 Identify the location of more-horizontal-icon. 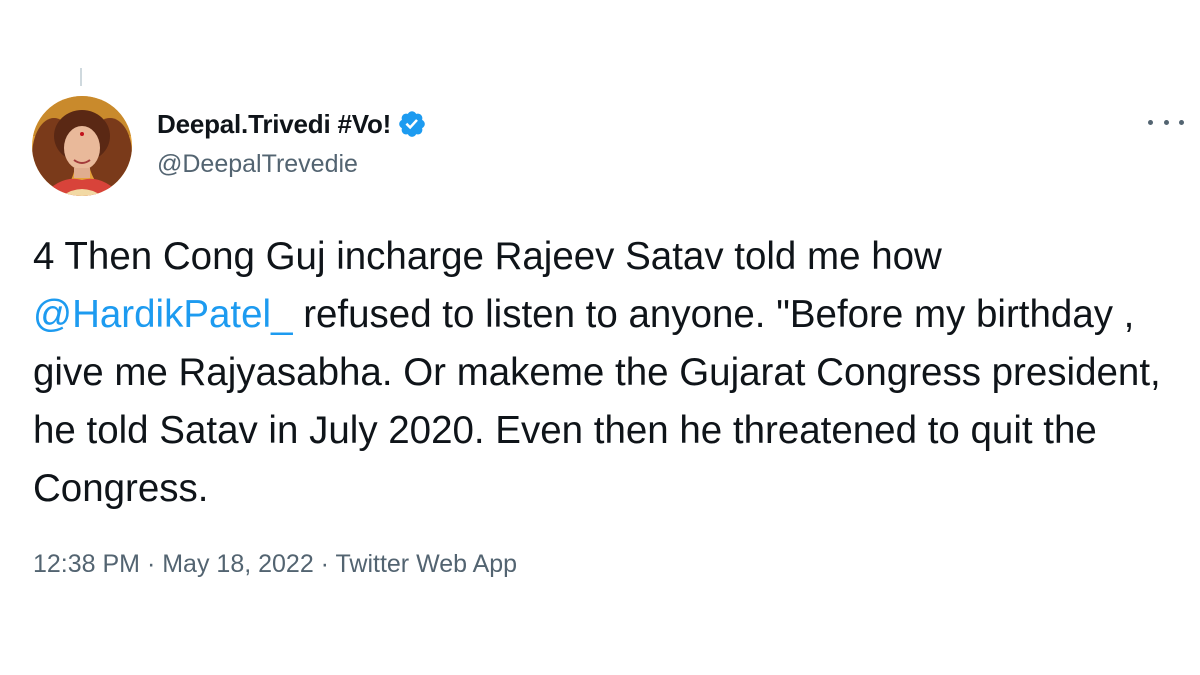
(1150, 122).